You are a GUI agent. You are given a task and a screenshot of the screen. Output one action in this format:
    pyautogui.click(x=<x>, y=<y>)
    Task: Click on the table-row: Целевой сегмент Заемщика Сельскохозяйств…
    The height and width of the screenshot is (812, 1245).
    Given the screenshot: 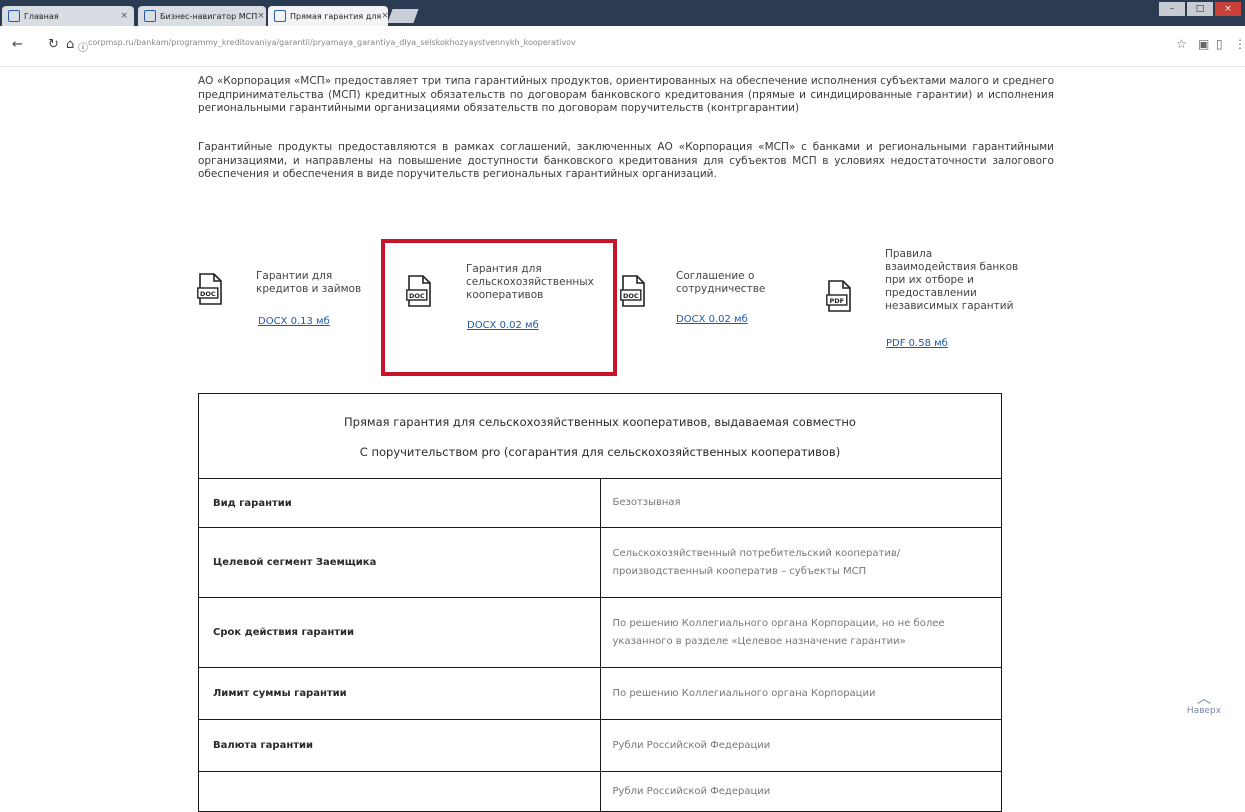 What is the action you would take?
    pyautogui.click(x=600, y=562)
    